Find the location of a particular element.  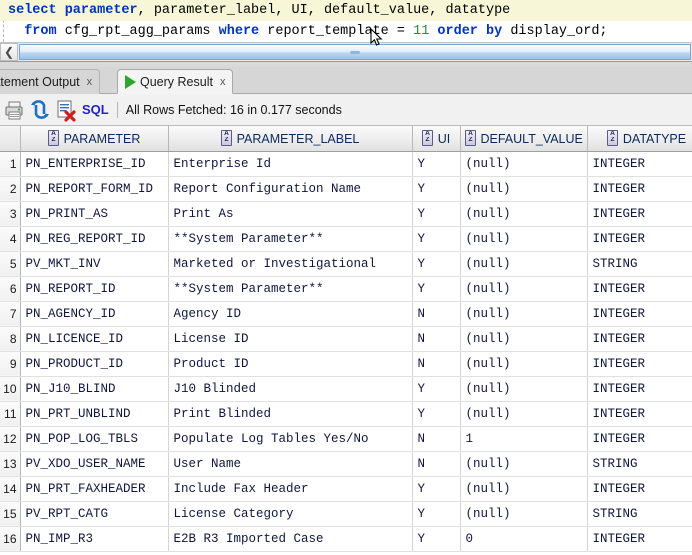

cell-parameter-label: User Name is located at coordinates (290, 464).